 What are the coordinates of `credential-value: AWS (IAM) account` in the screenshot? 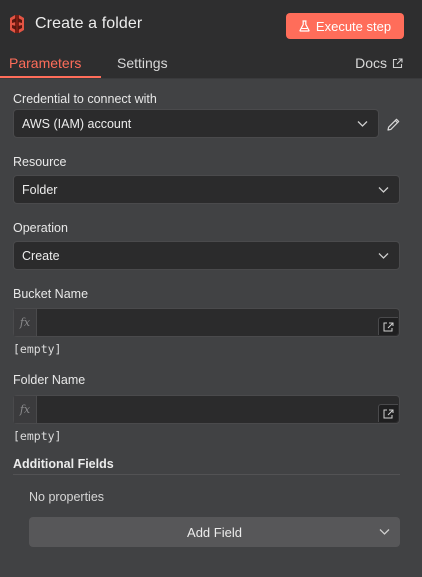 It's located at (77, 123).